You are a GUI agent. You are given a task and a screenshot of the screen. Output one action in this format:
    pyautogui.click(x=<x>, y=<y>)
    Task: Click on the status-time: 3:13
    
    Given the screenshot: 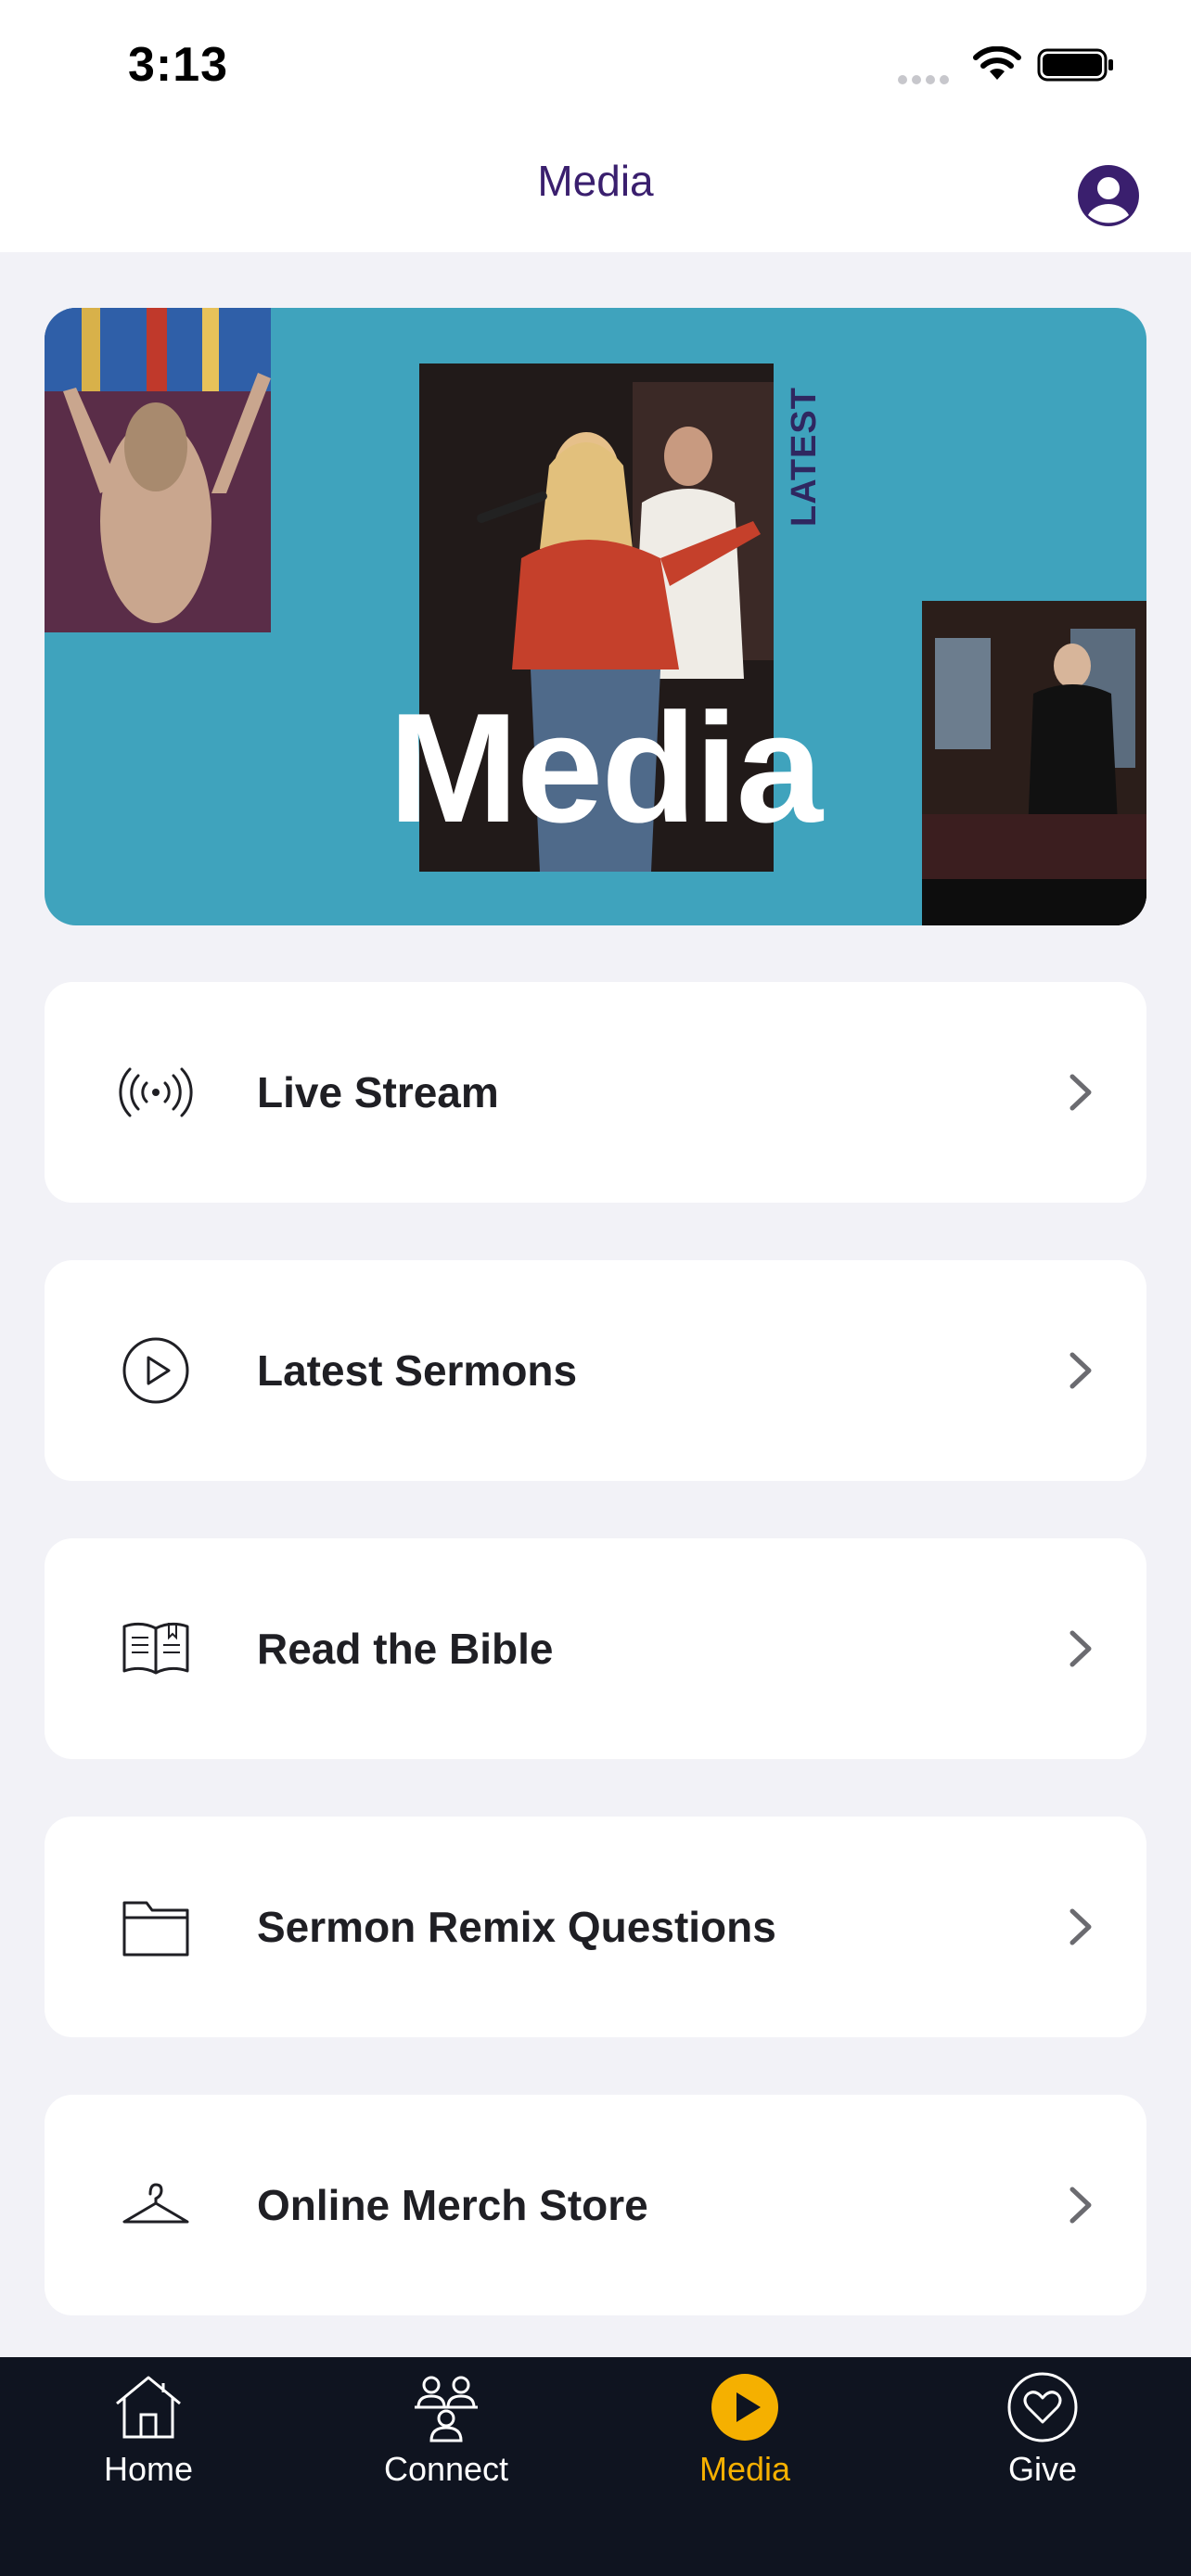 What is the action you would take?
    pyautogui.click(x=178, y=65)
    